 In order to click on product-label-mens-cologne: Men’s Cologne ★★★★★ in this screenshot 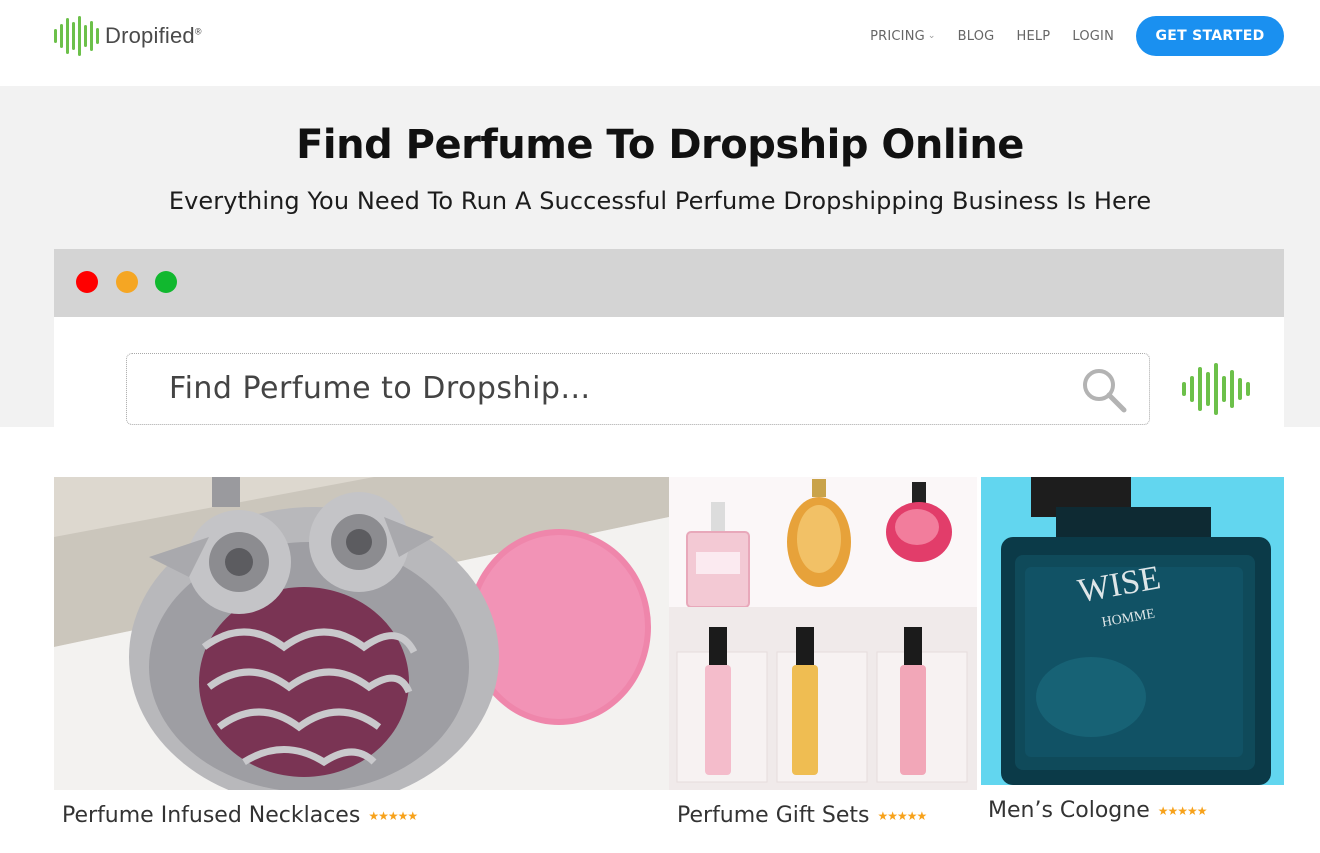, I will do `click(1098, 810)`.